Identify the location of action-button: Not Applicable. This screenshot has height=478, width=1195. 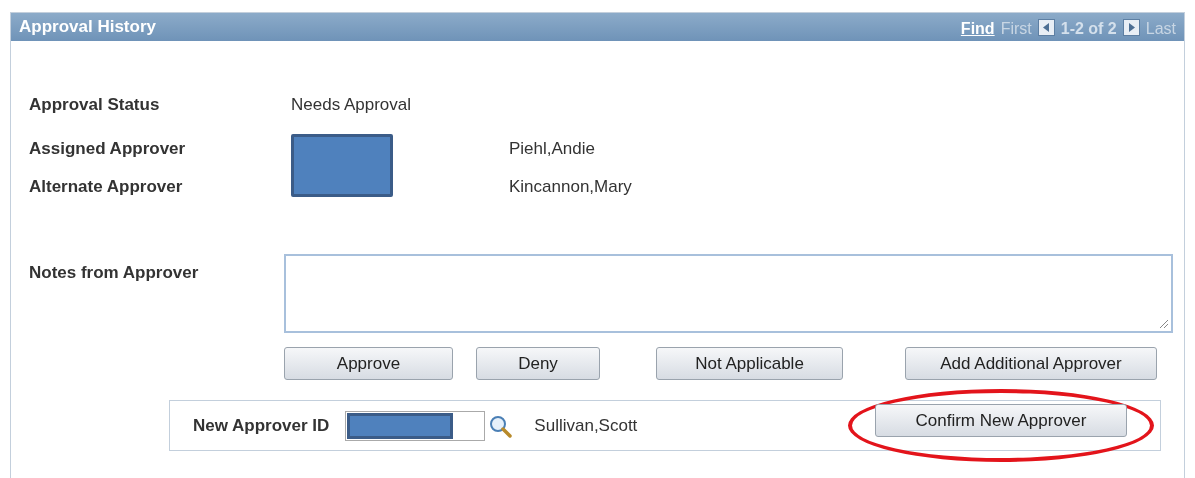
(749, 363).